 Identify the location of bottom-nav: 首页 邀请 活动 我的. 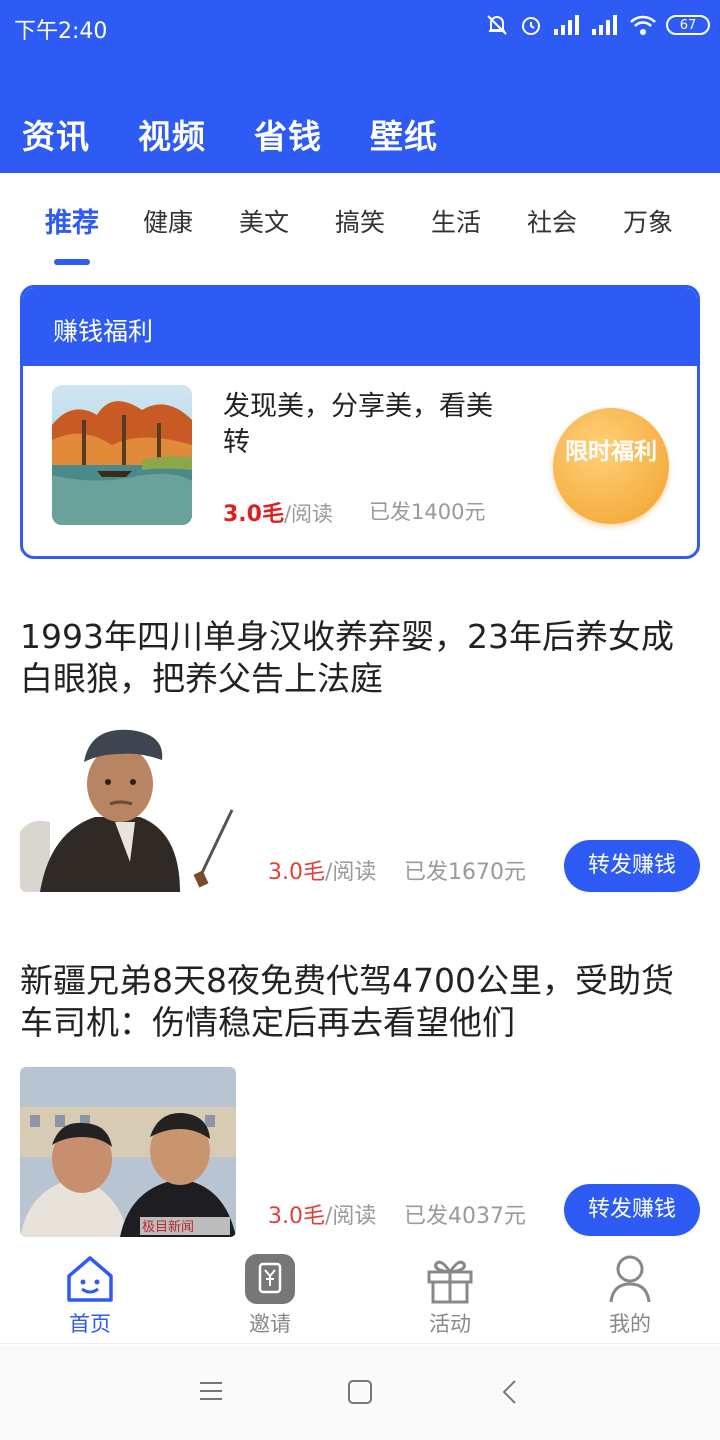
(360, 1293).